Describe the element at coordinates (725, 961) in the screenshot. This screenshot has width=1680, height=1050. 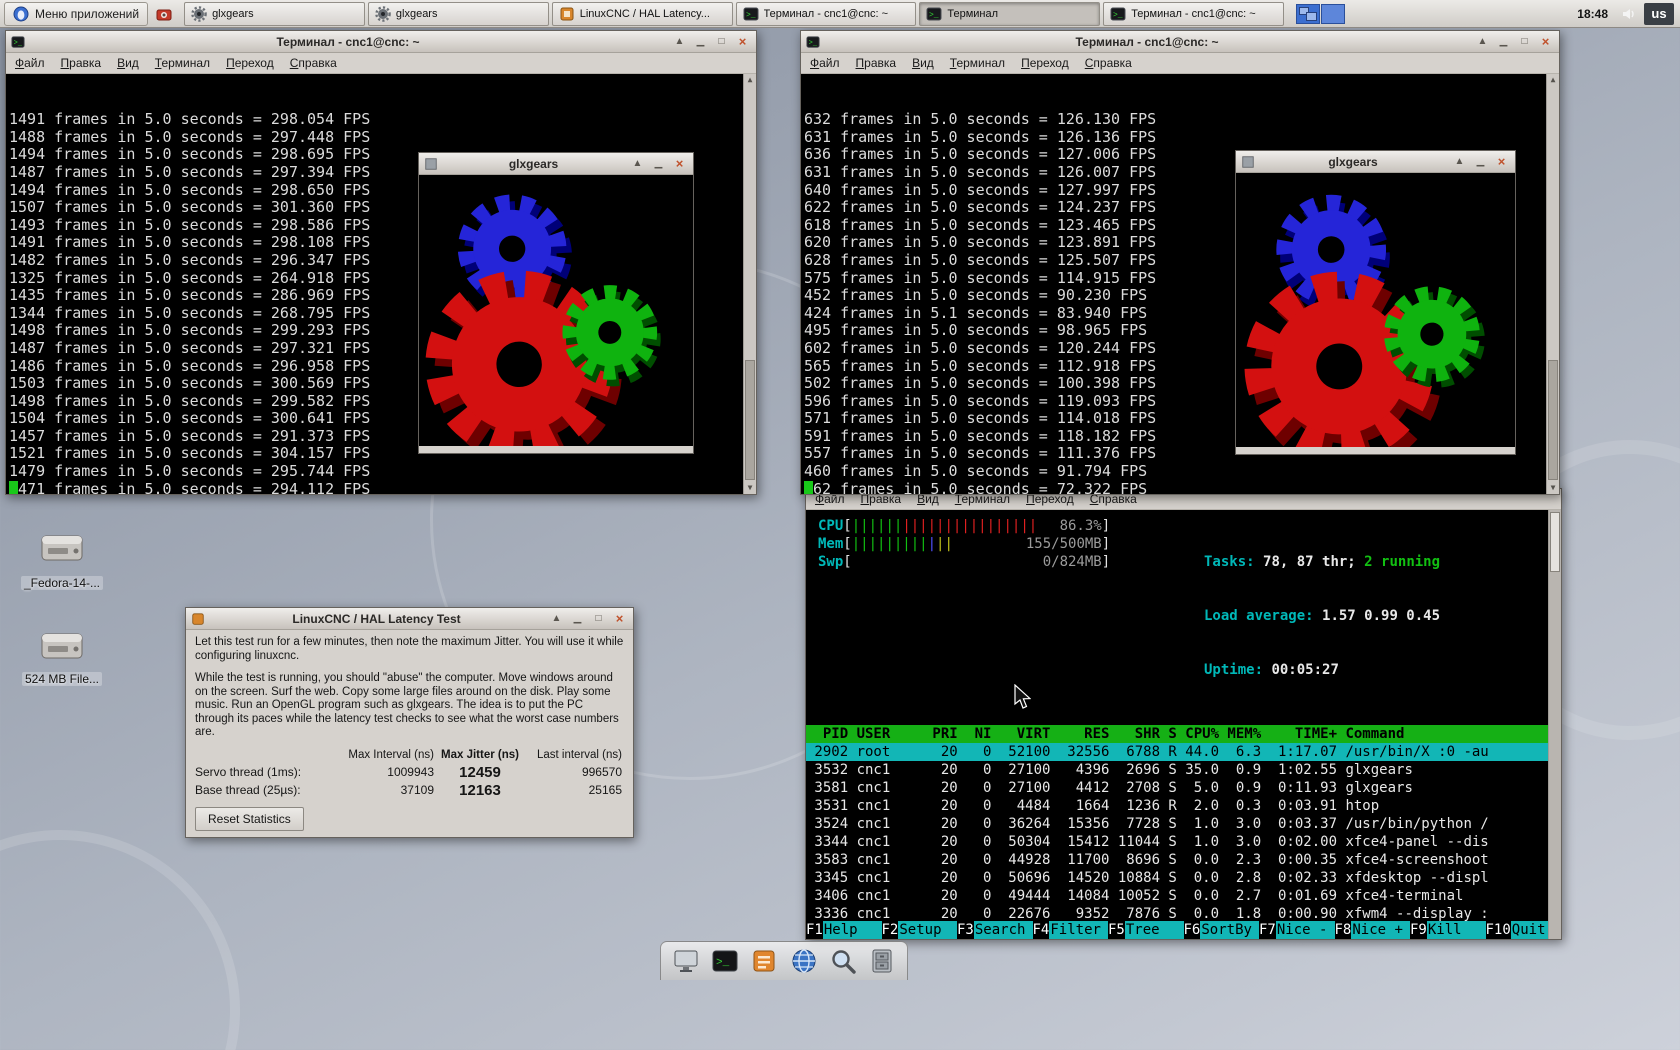
I see `terminal-launcher: >_` at that location.